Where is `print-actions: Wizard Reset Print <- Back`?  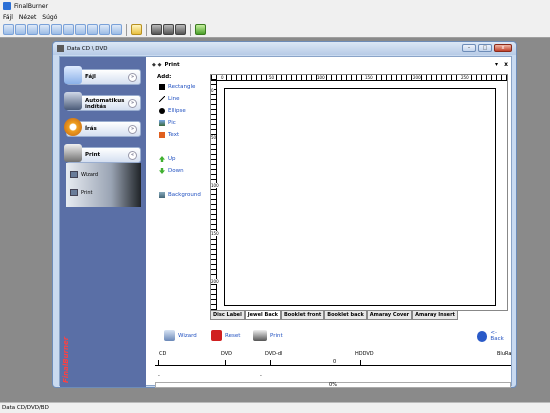 print-actions: Wizard Reset Print <- Back is located at coordinates (334, 337).